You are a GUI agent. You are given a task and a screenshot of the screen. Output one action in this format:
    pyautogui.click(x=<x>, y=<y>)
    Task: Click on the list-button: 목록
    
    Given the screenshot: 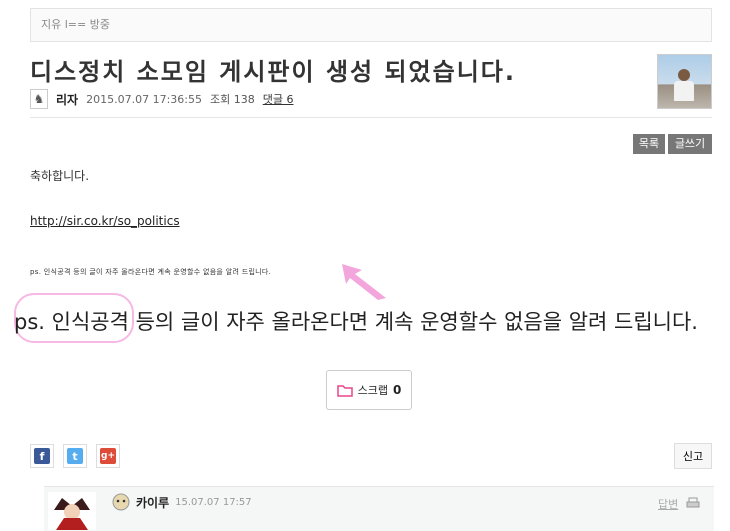 What is the action you would take?
    pyautogui.click(x=649, y=144)
    